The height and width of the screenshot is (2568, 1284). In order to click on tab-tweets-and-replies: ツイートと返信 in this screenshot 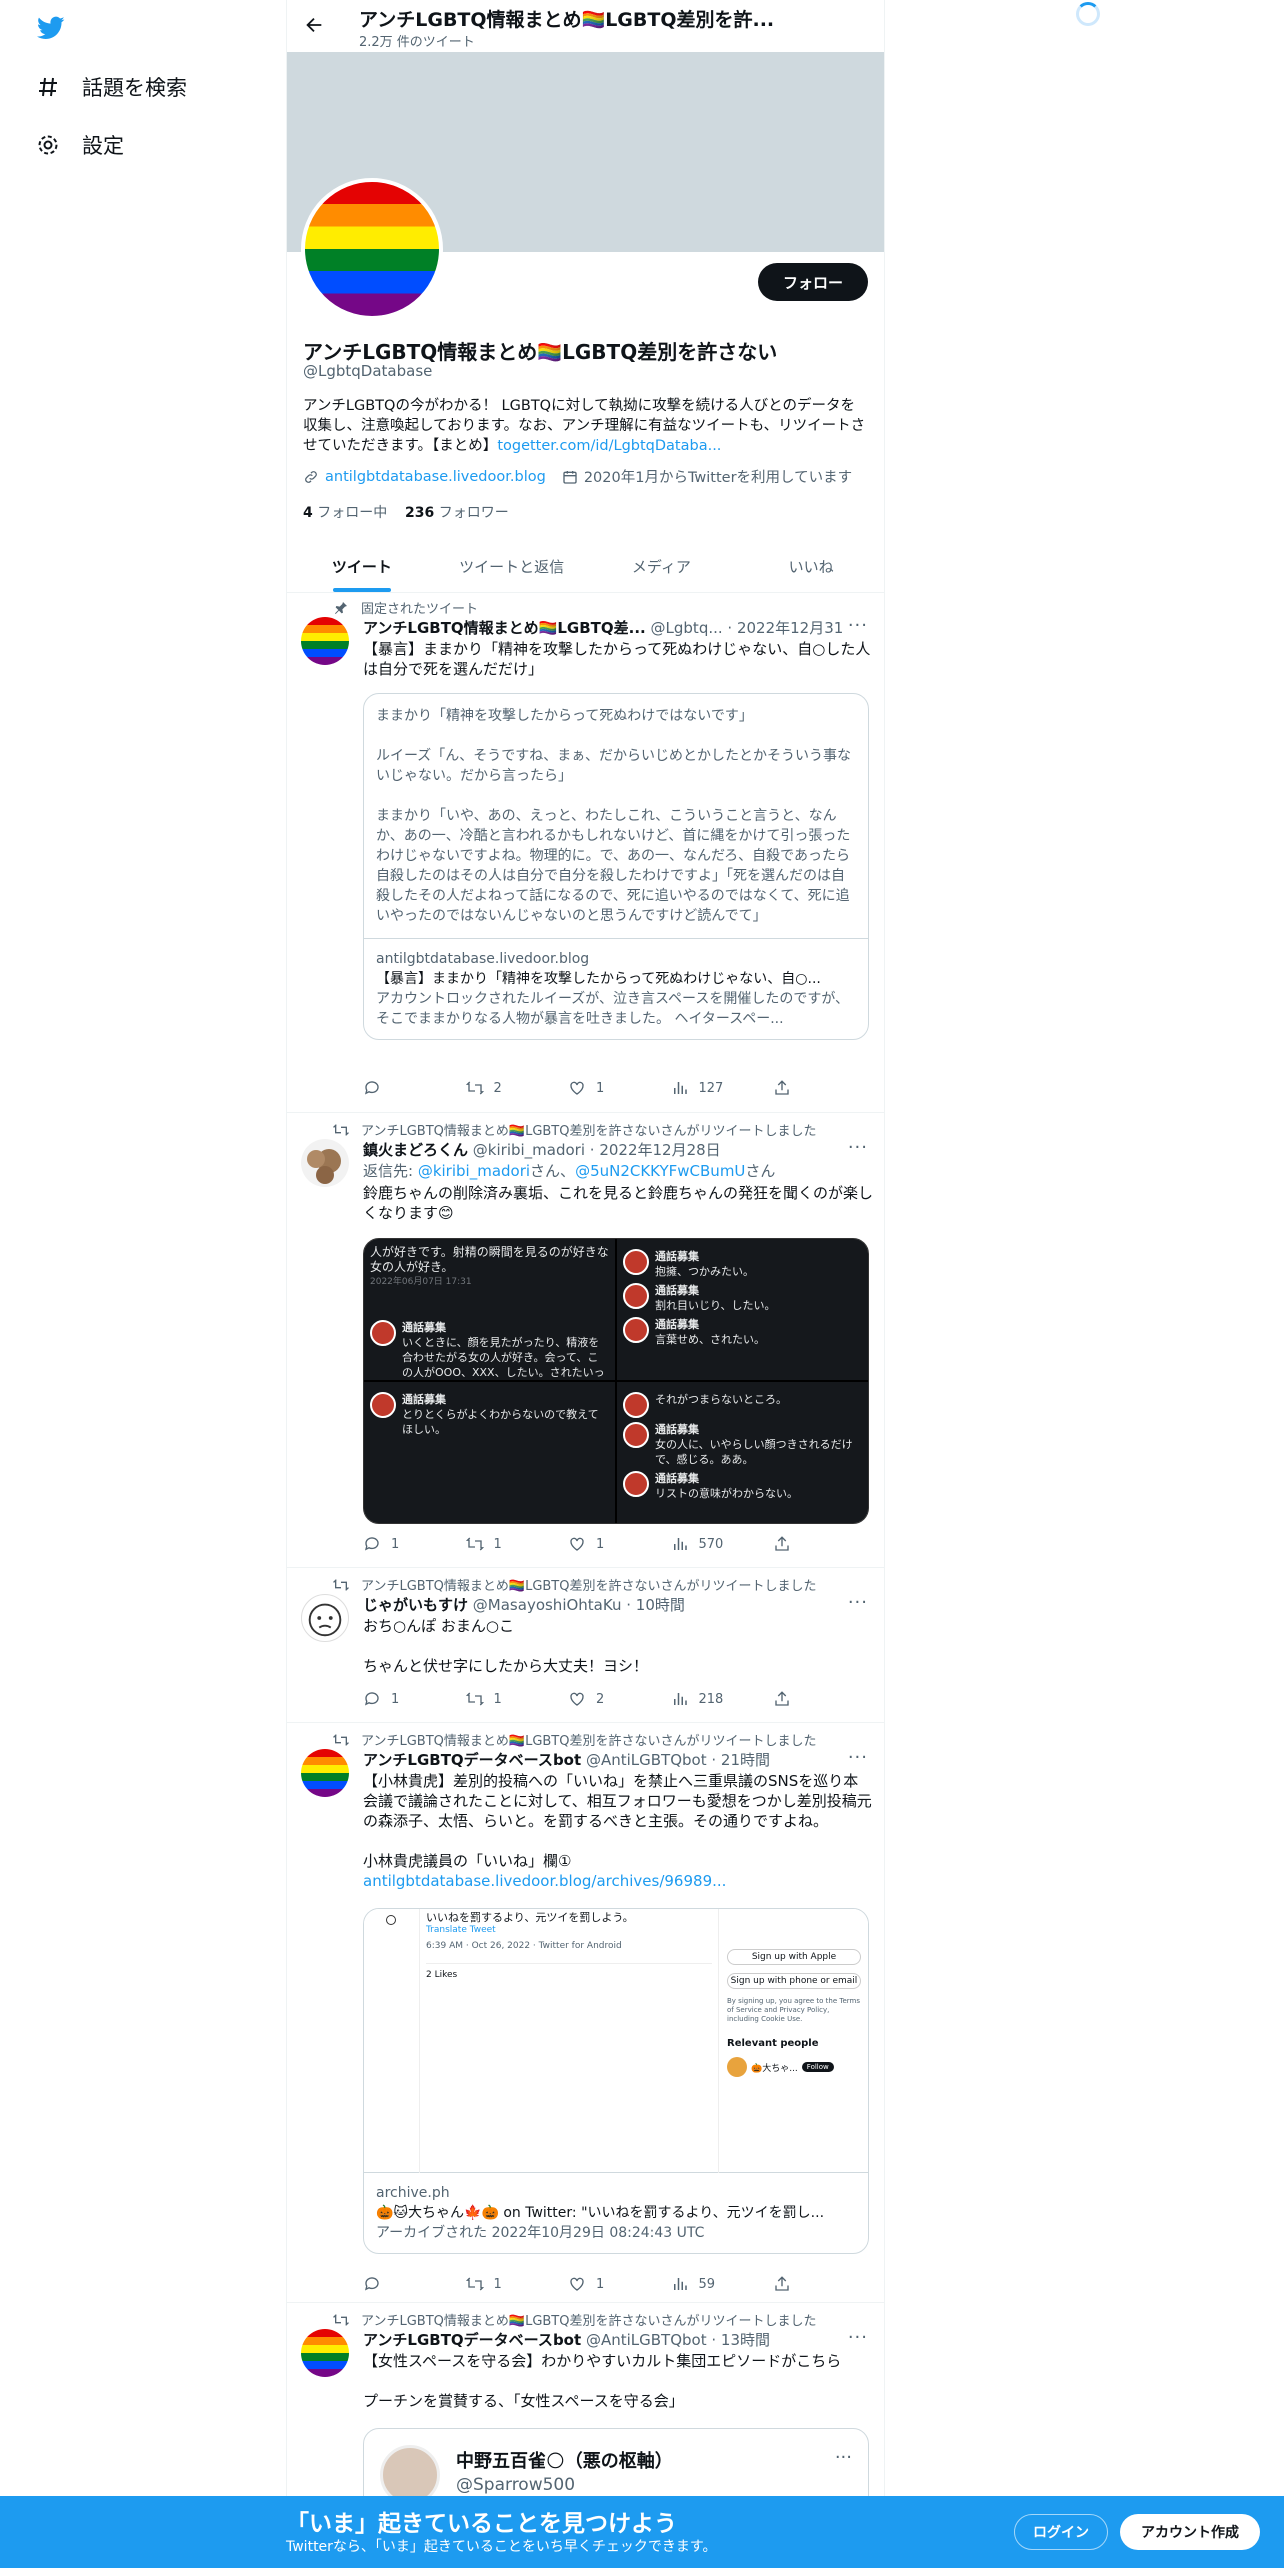, I will do `click(512, 566)`.